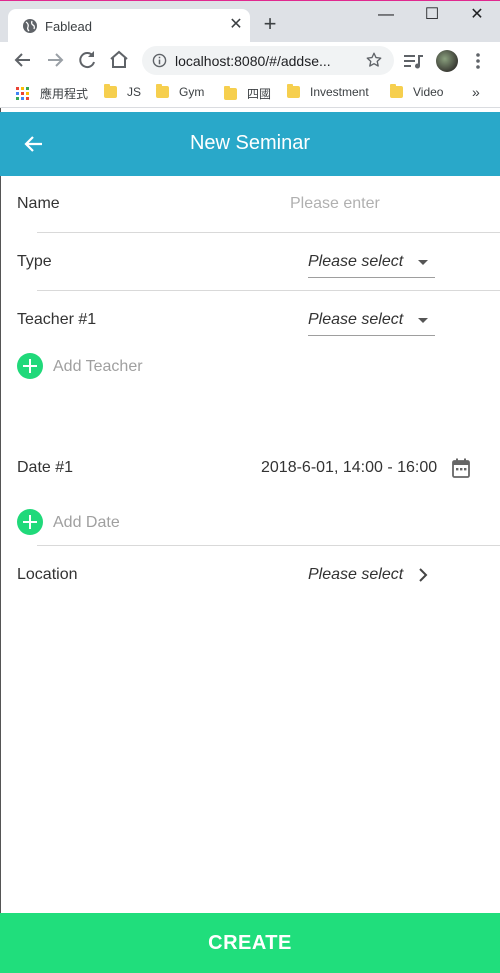 This screenshot has height=973, width=500. Describe the element at coordinates (250, 943) in the screenshot. I see `create-button: CREATE` at that location.